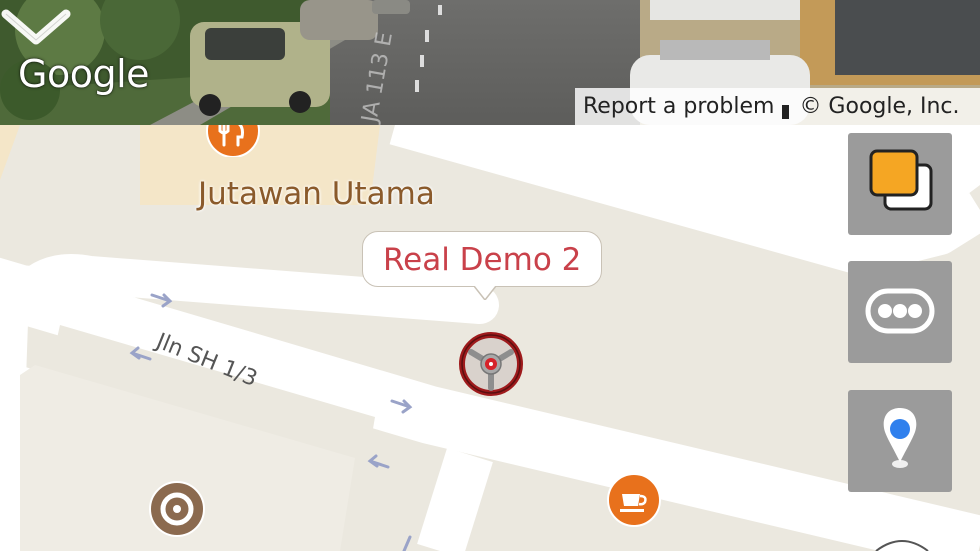 The height and width of the screenshot is (551, 980). What do you see at coordinates (900, 438) in the screenshot?
I see `location-pin-icon` at bounding box center [900, 438].